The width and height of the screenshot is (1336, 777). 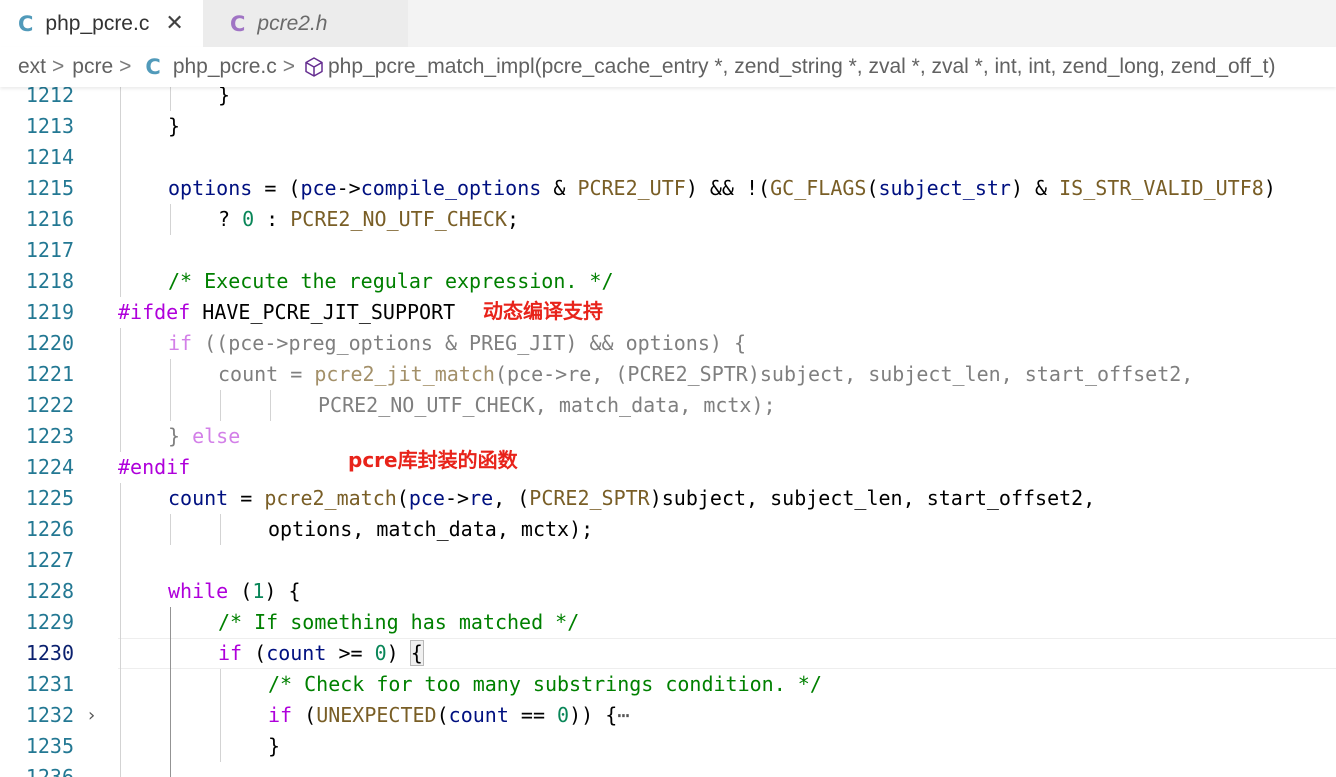 What do you see at coordinates (101, 23) in the screenshot?
I see `tab-php-pcre-c: C php_pcre.c ✕` at bounding box center [101, 23].